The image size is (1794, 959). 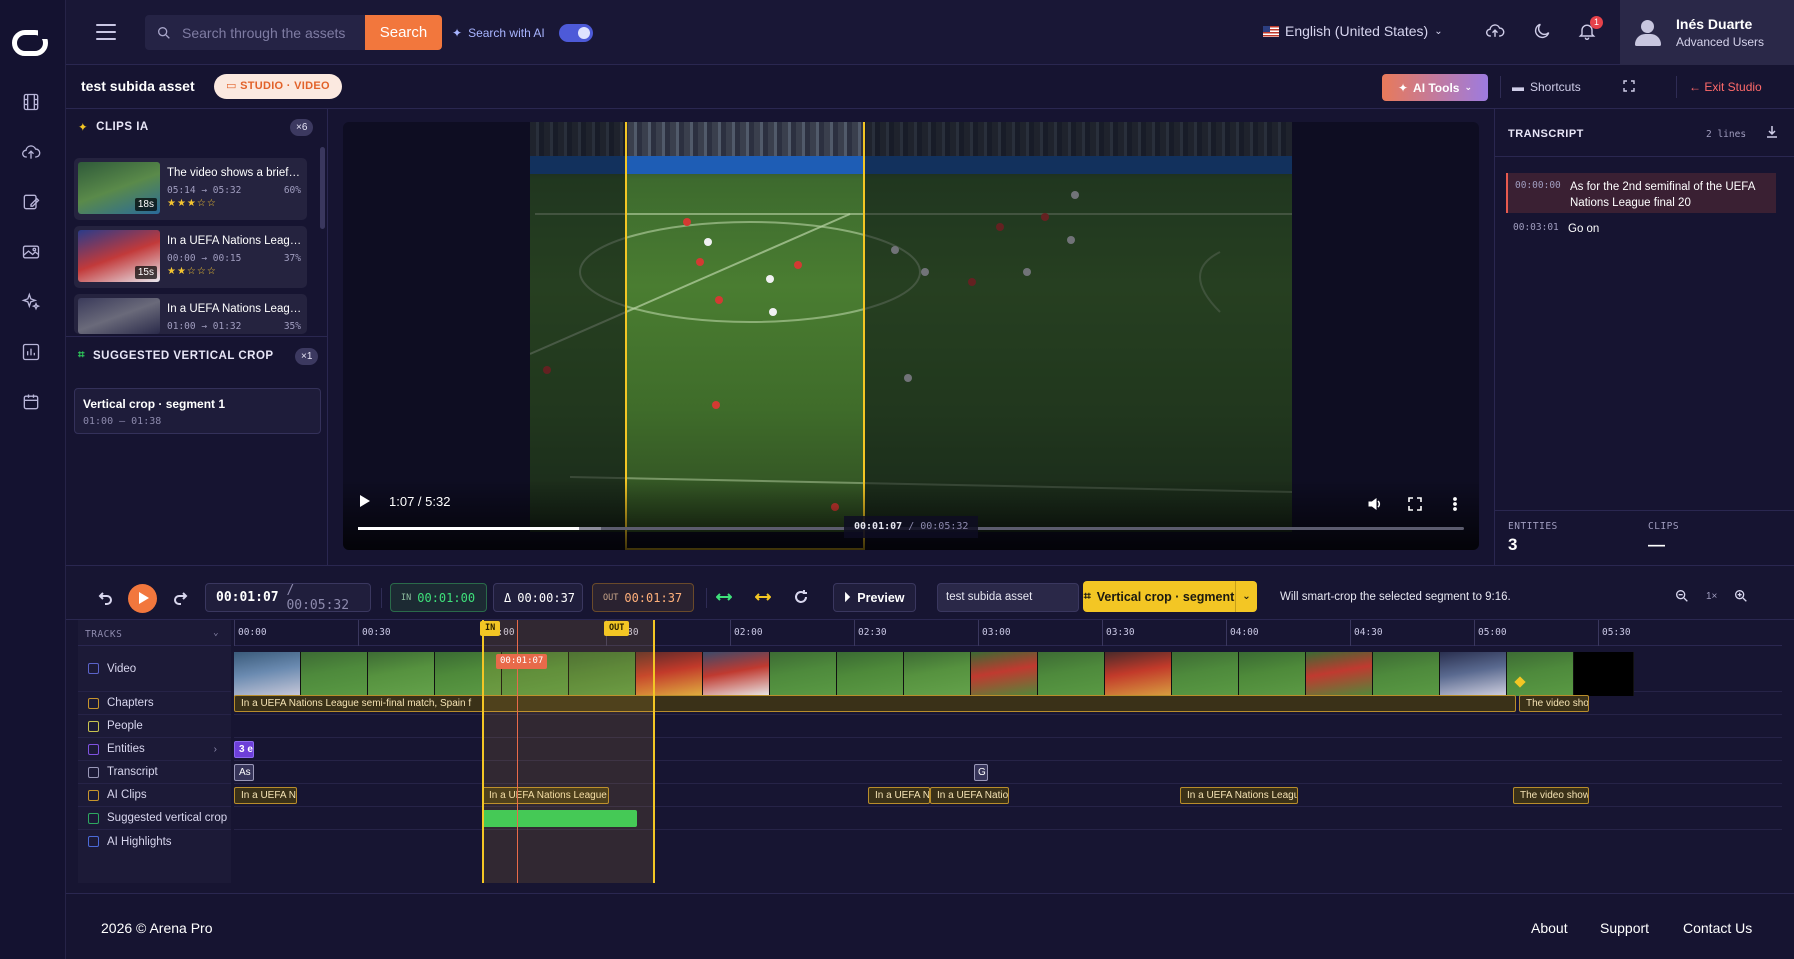 I want to click on transcript-segment: G, so click(x=981, y=772).